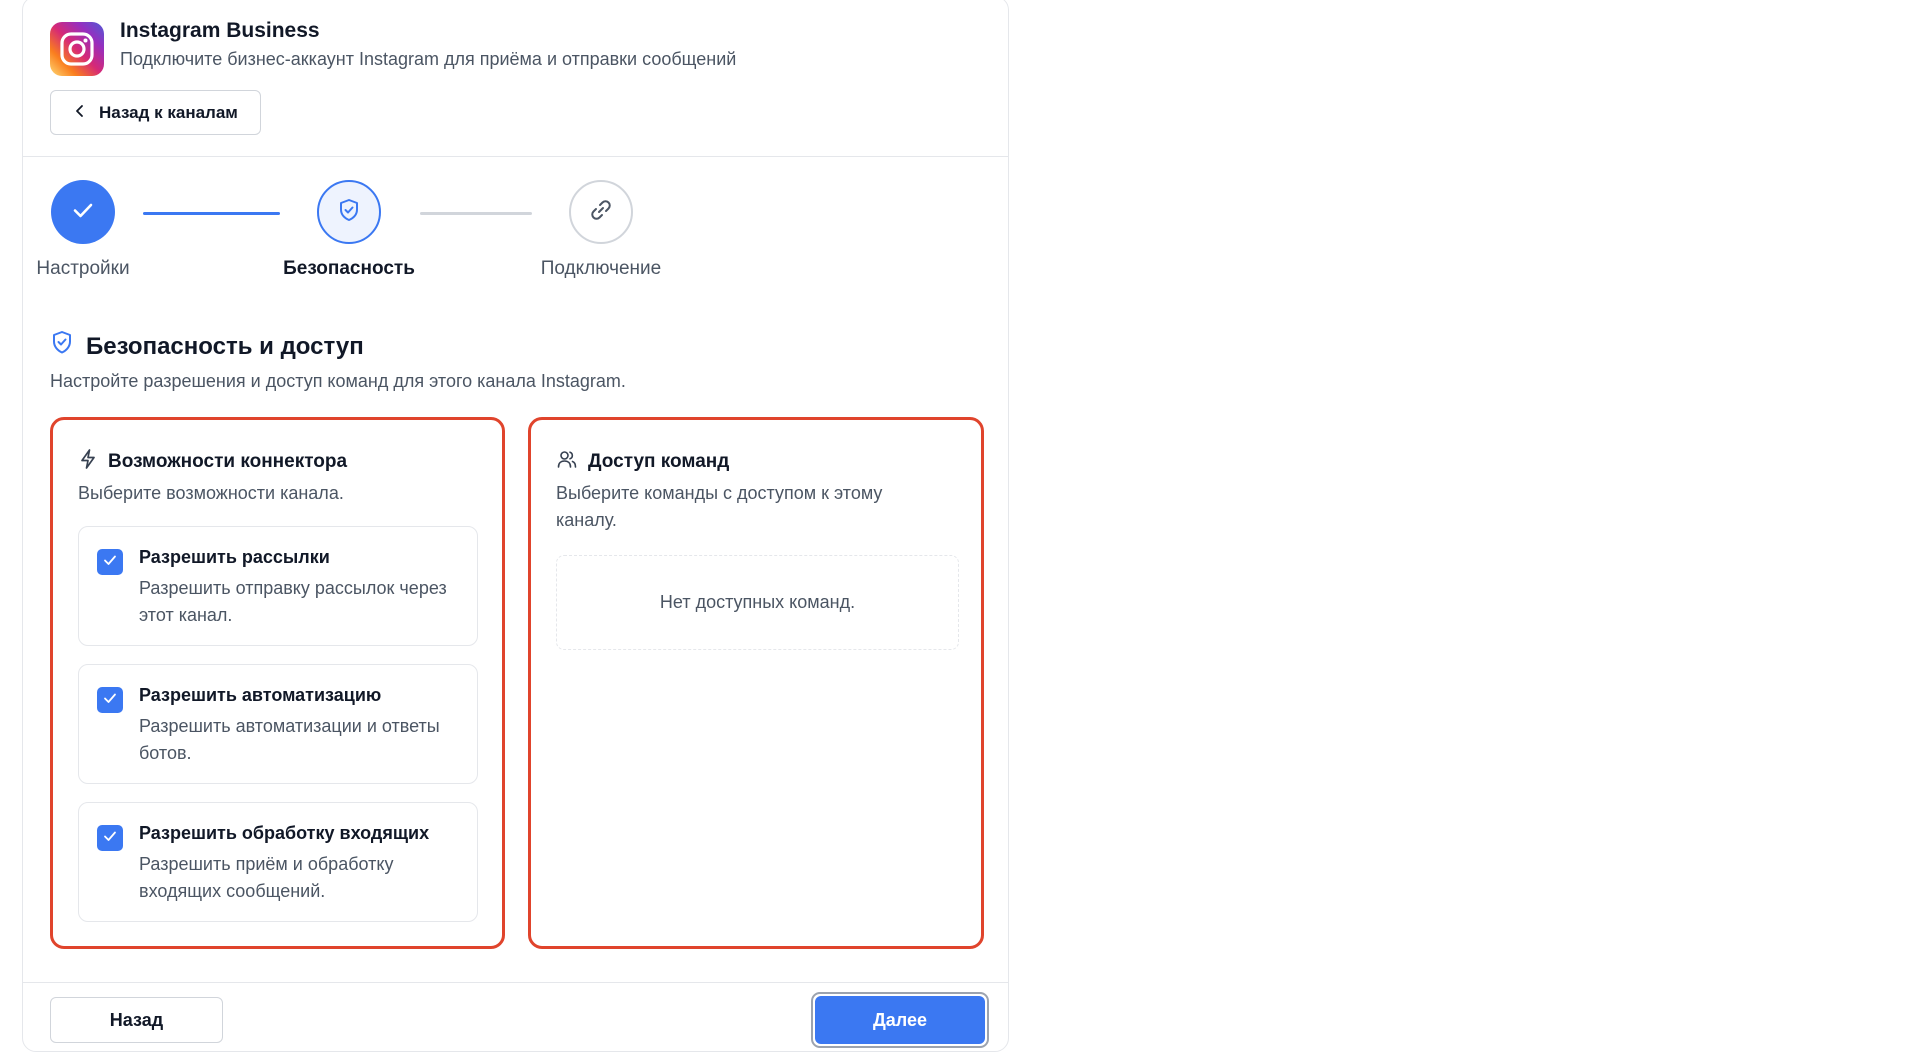  I want to click on team-access-heading: Доступ команд, so click(642, 462).